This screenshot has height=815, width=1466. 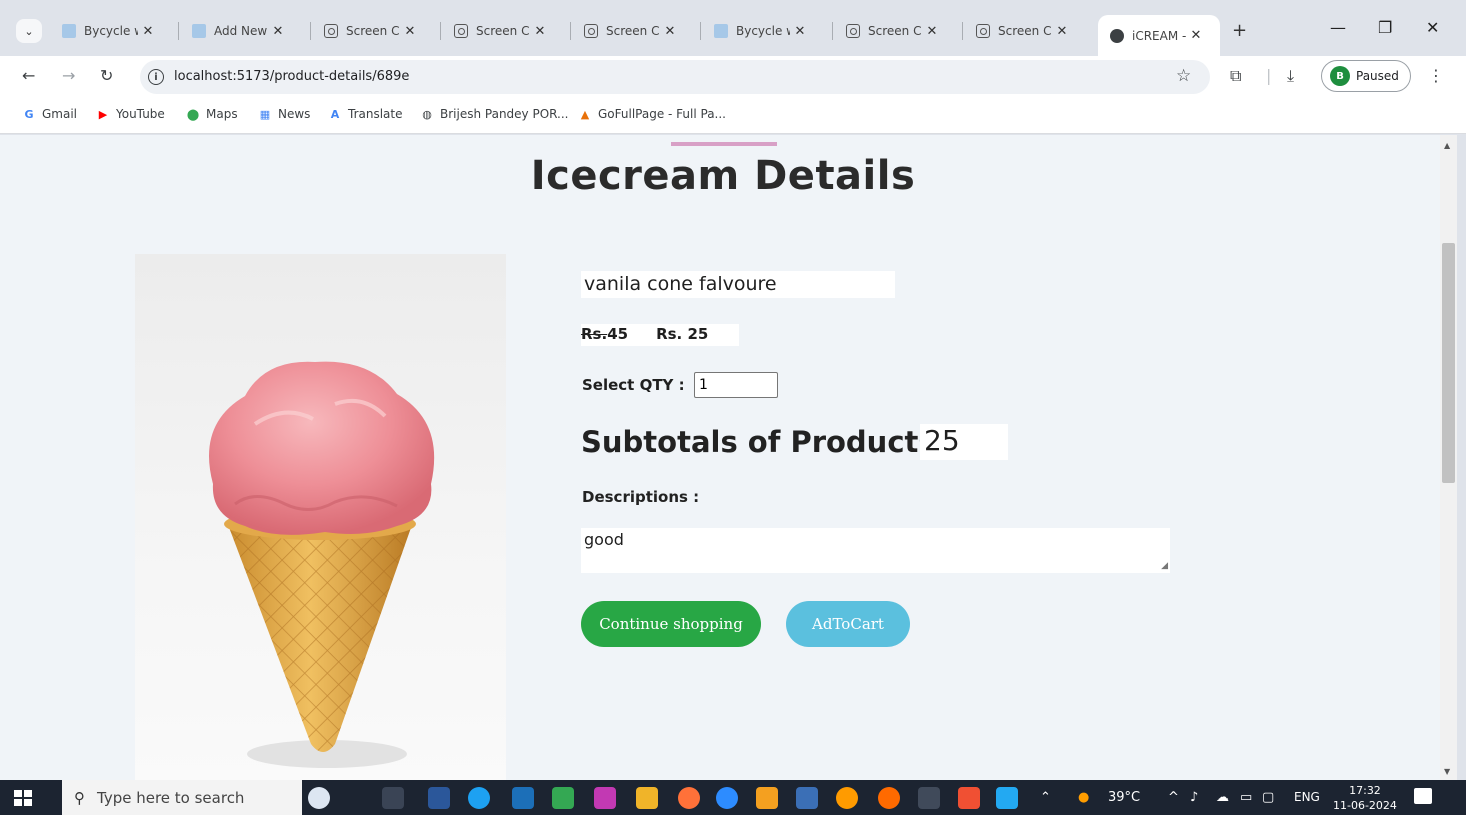 I want to click on battery-icon: ▭, so click(x=1246, y=797).